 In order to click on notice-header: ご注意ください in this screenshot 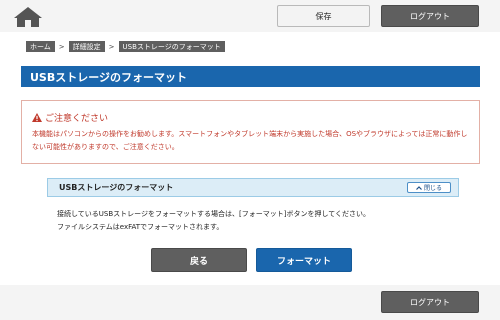, I will do `click(70, 117)`.